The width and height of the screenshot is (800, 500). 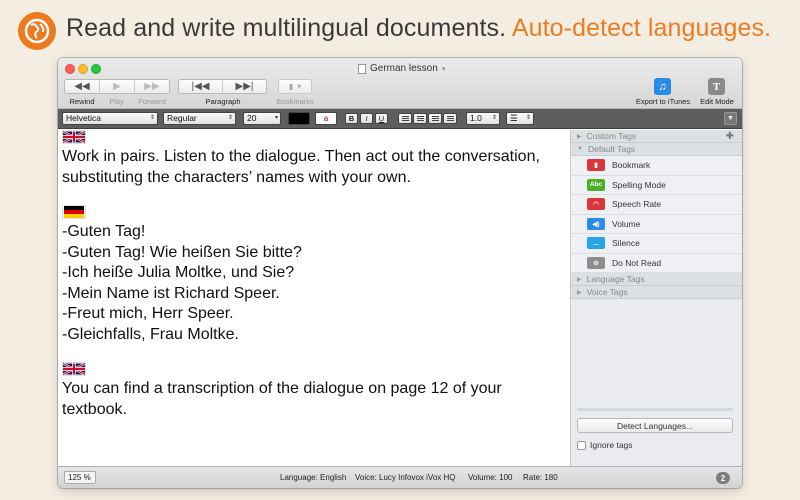 I want to click on count-badge: 2, so click(x=723, y=478).